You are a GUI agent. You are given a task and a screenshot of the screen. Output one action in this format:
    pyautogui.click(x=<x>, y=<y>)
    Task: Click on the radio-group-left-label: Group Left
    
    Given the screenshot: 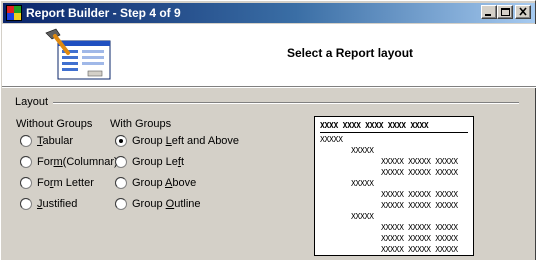 What is the action you would take?
    pyautogui.click(x=158, y=162)
    